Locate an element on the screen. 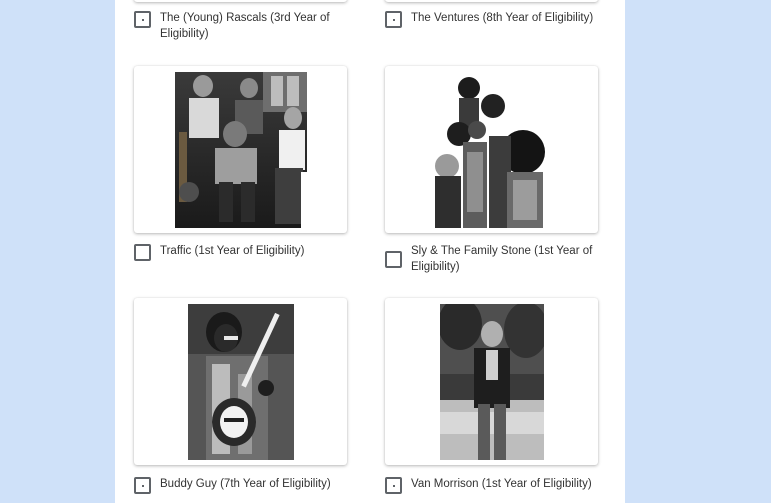 The height and width of the screenshot is (503, 771). option-ventures: The Ventures (8th Year of Eligibility) is located at coordinates (495, 19).